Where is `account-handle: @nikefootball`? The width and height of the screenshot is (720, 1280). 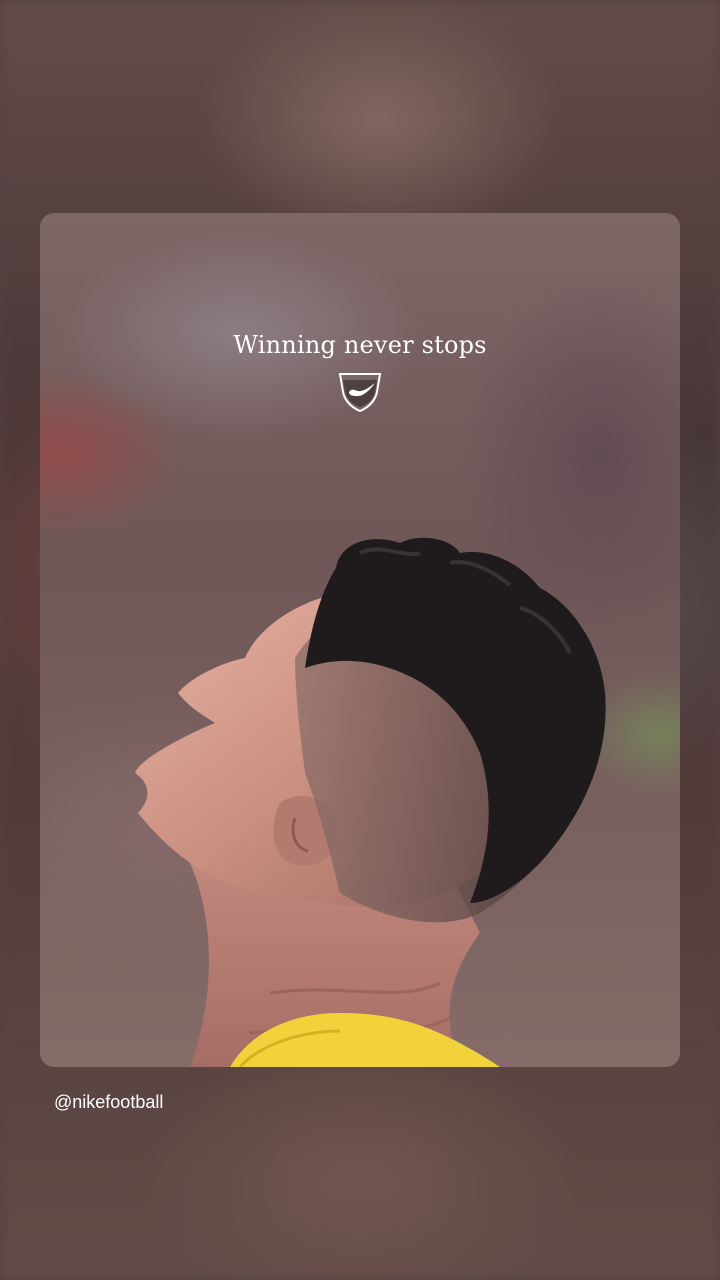 account-handle: @nikefootball is located at coordinates (108, 1102).